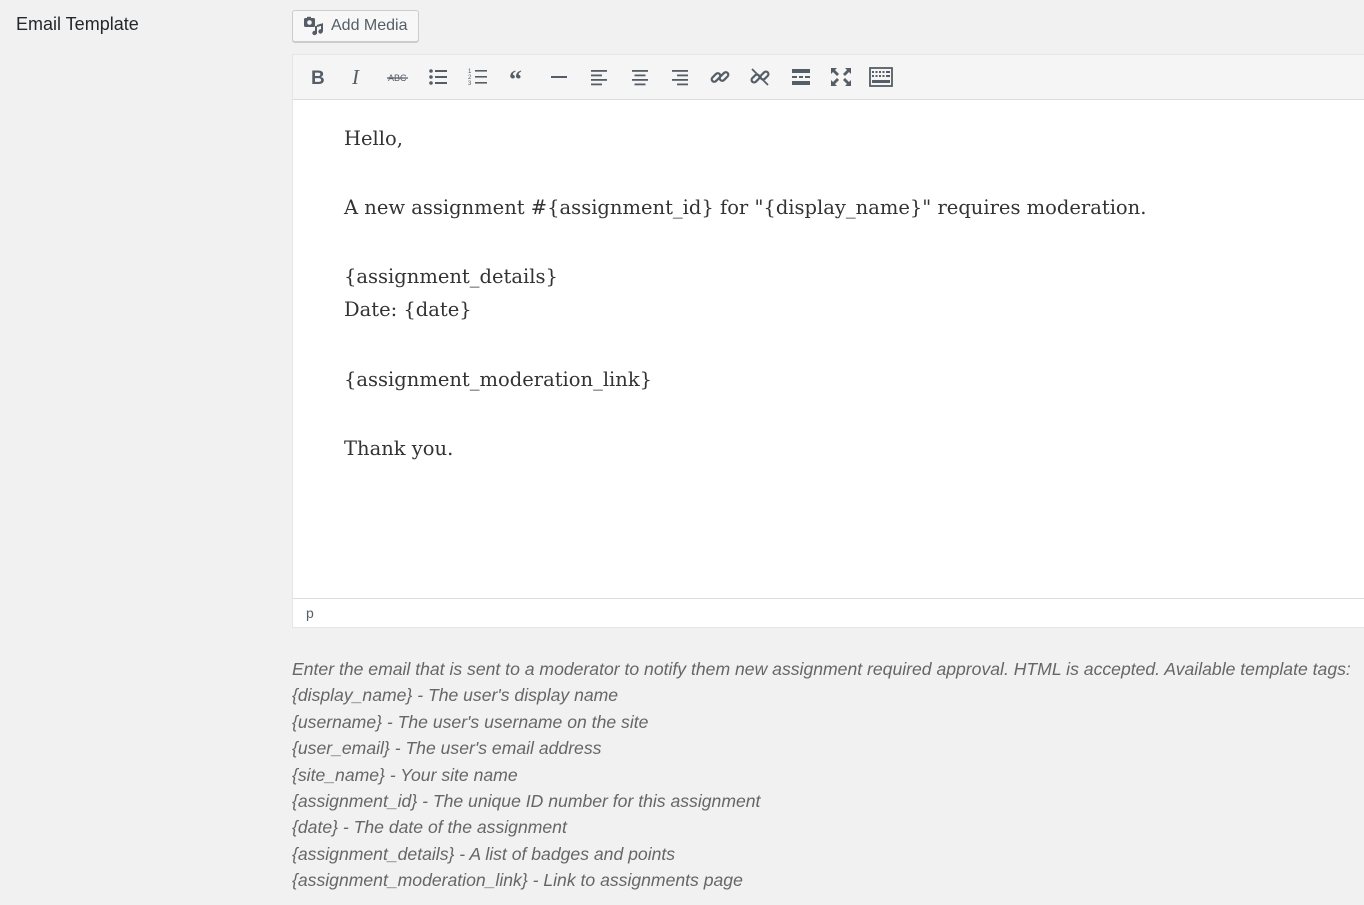 This screenshot has width=1364, height=905. I want to click on italic-button: I, so click(357, 77).